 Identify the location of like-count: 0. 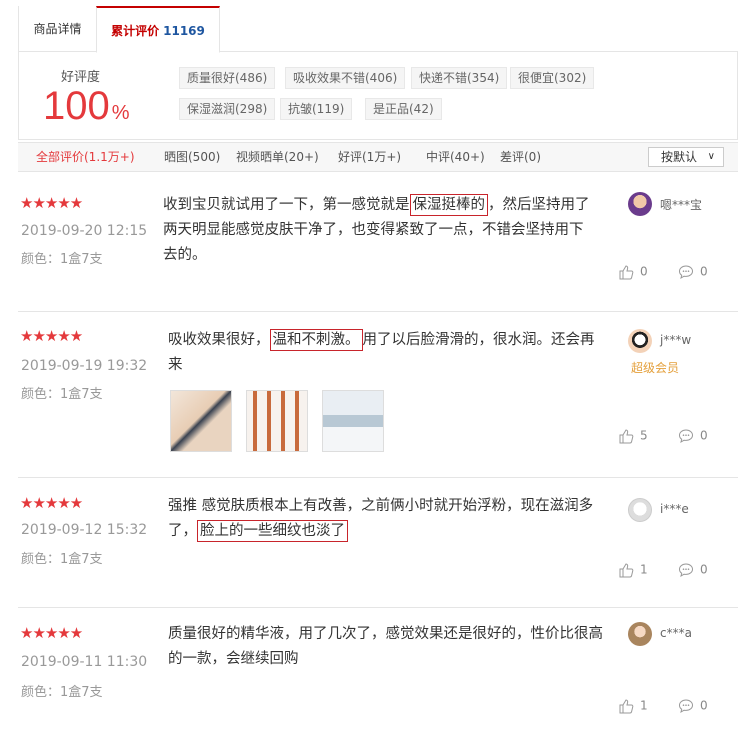
(644, 271).